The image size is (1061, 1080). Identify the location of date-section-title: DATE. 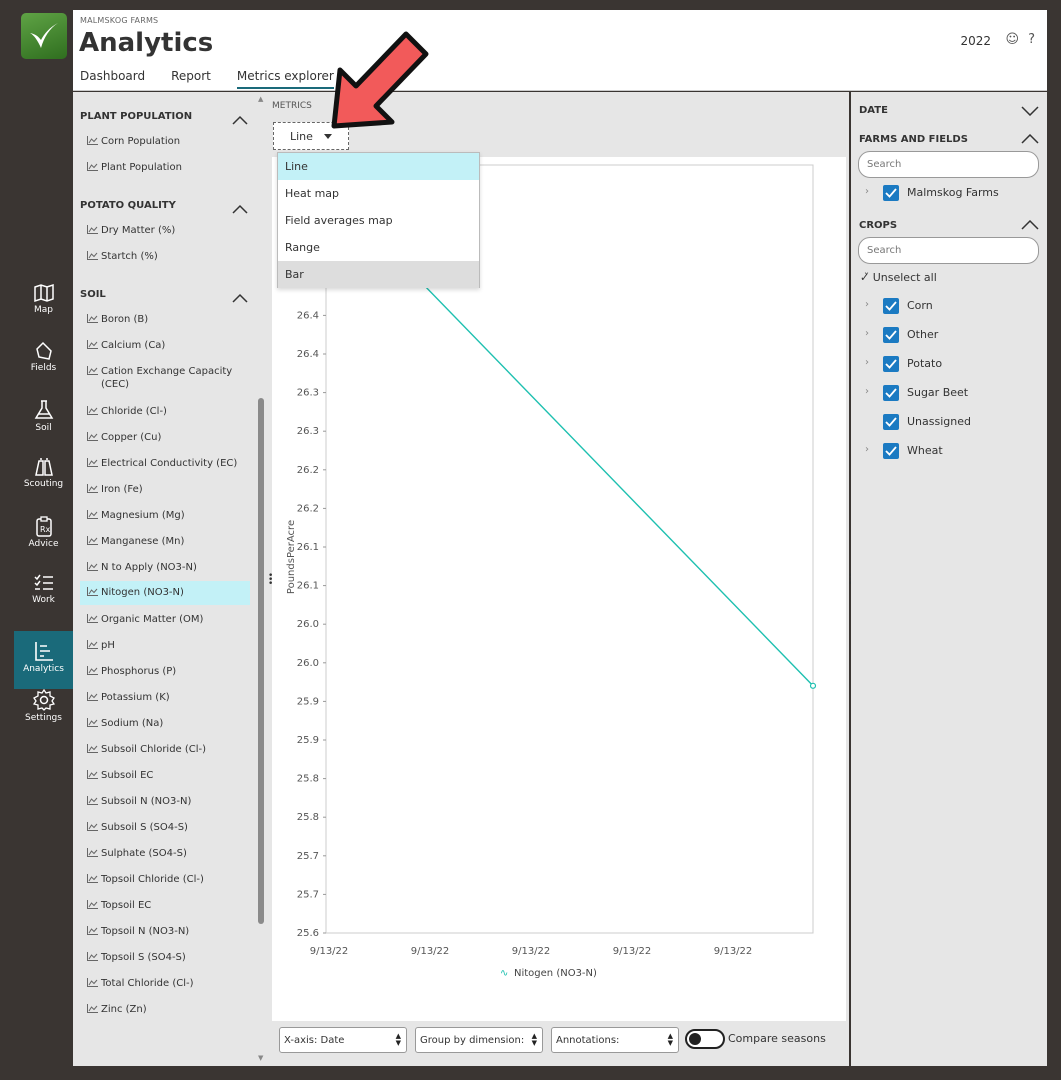
(873, 110).